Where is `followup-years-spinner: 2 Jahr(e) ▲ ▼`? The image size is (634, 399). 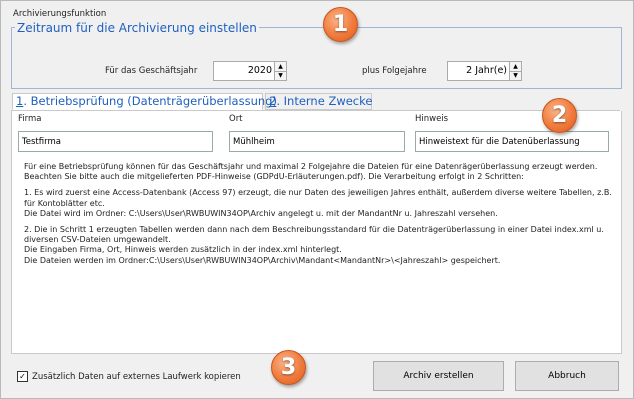
followup-years-spinner: 2 Jahr(e) ▲ ▼ is located at coordinates (484, 71).